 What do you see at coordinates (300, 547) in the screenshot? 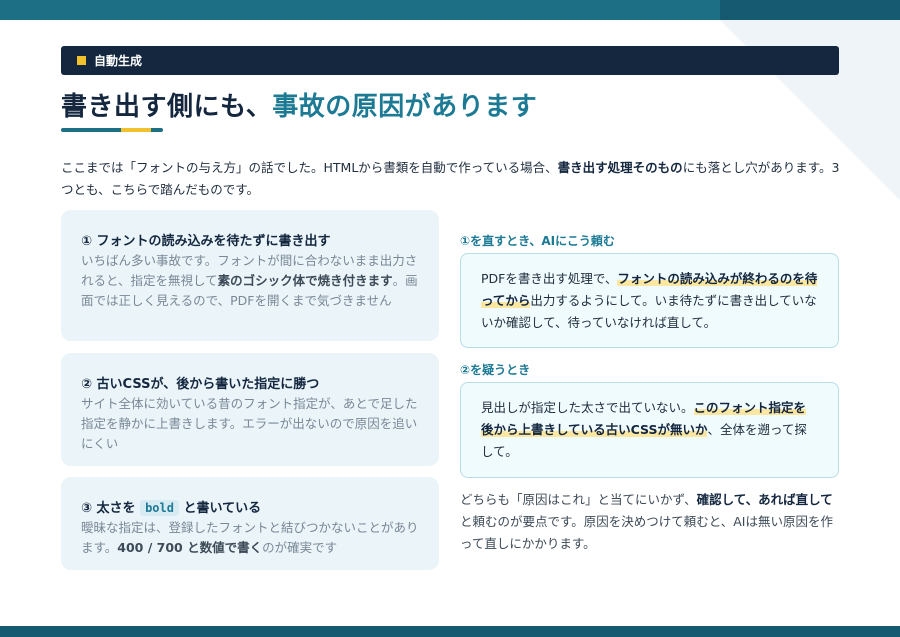
I see `card-3-text-2: のが確実です` at bounding box center [300, 547].